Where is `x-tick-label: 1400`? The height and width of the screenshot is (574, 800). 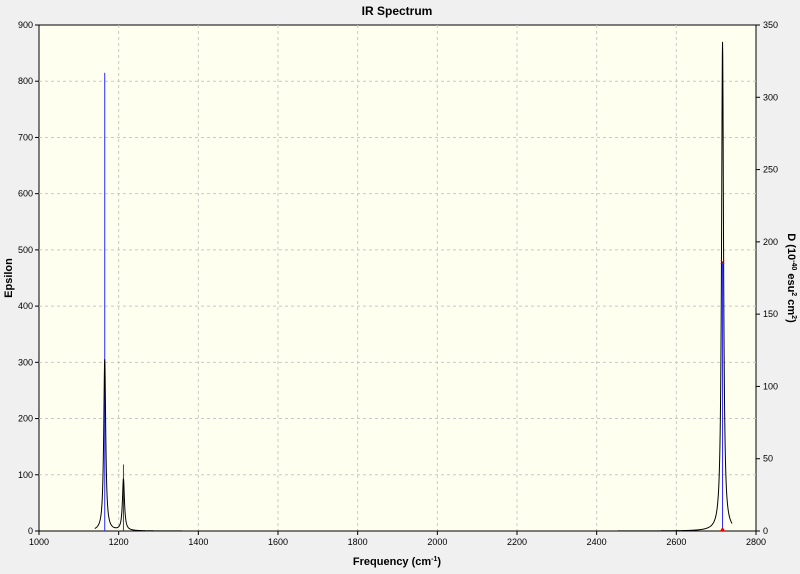 x-tick-label: 1400 is located at coordinates (198, 542).